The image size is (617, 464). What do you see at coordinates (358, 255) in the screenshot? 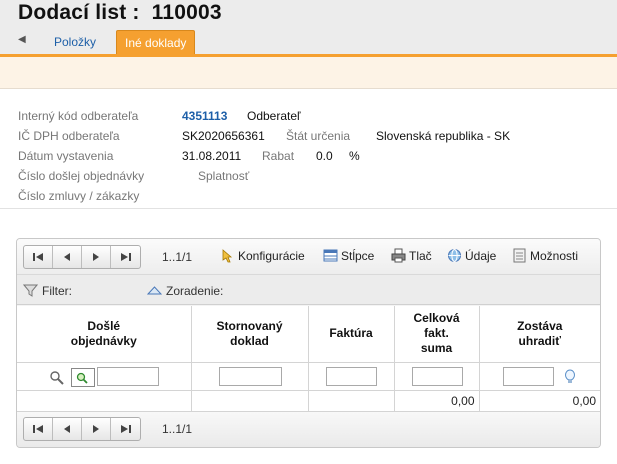
I see `columns-label: Stĺpce` at bounding box center [358, 255].